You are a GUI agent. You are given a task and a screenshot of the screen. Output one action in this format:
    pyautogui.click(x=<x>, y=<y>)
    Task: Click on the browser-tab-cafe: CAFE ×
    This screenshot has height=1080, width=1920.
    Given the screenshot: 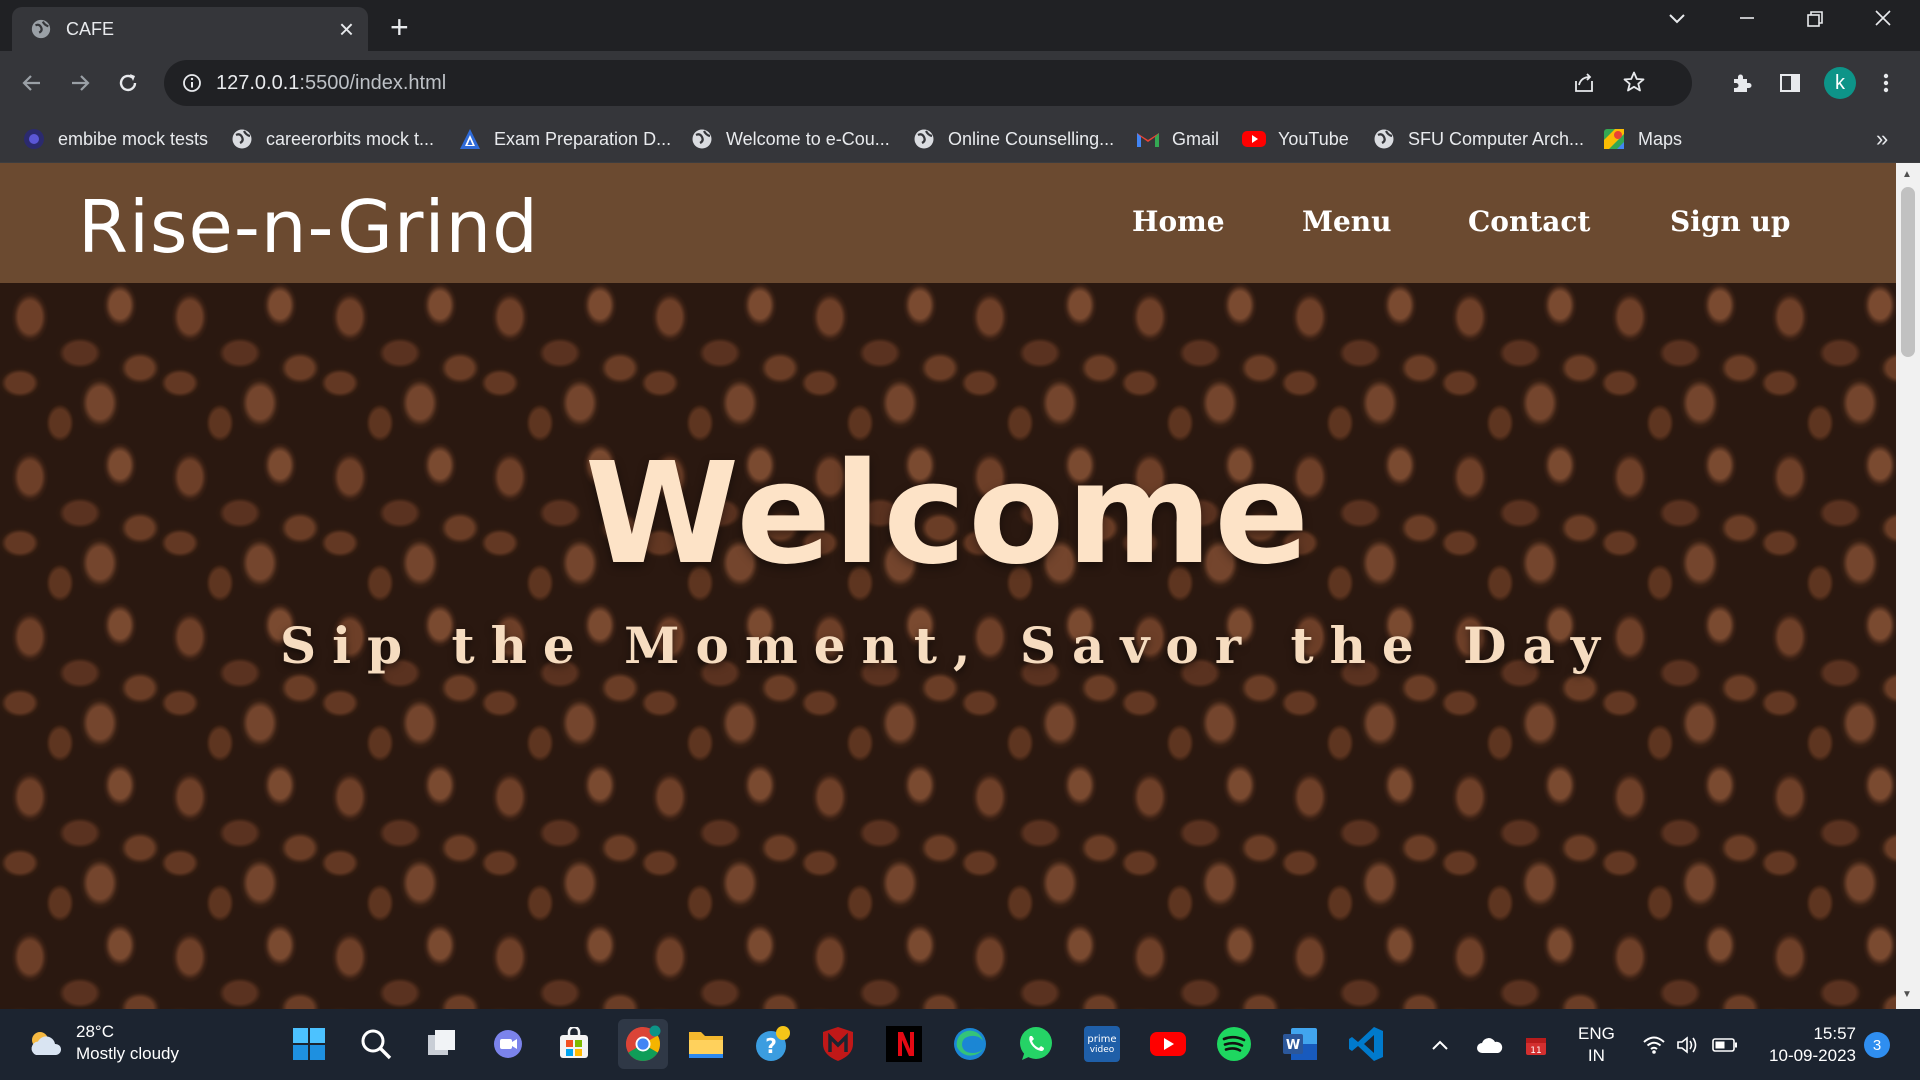 What is the action you would take?
    pyautogui.click(x=190, y=29)
    